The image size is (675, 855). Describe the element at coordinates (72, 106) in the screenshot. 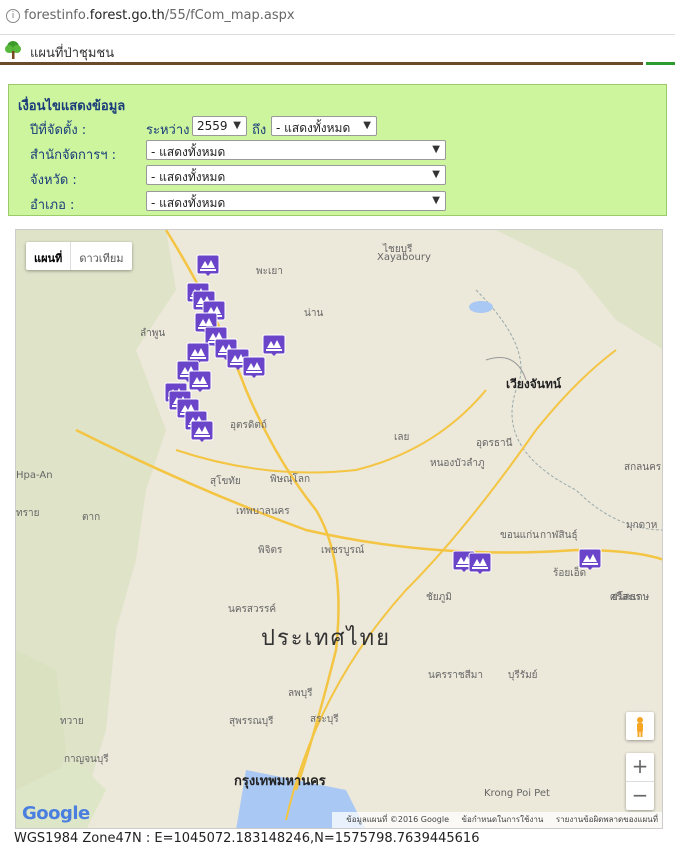

I see `filter-title: เงื่อนไขแสดงข้อมูล` at that location.